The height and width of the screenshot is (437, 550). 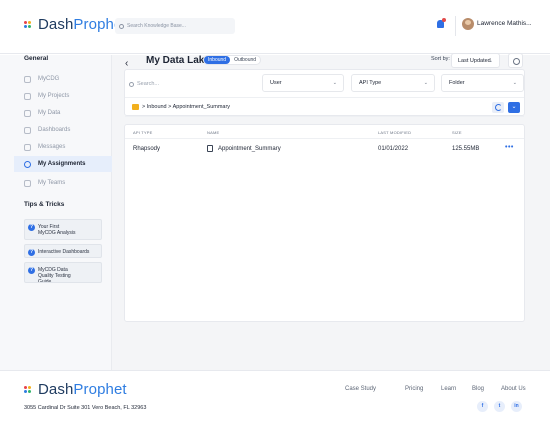 What do you see at coordinates (482, 83) in the screenshot?
I see `folder-filter: Folder ⌄` at bounding box center [482, 83].